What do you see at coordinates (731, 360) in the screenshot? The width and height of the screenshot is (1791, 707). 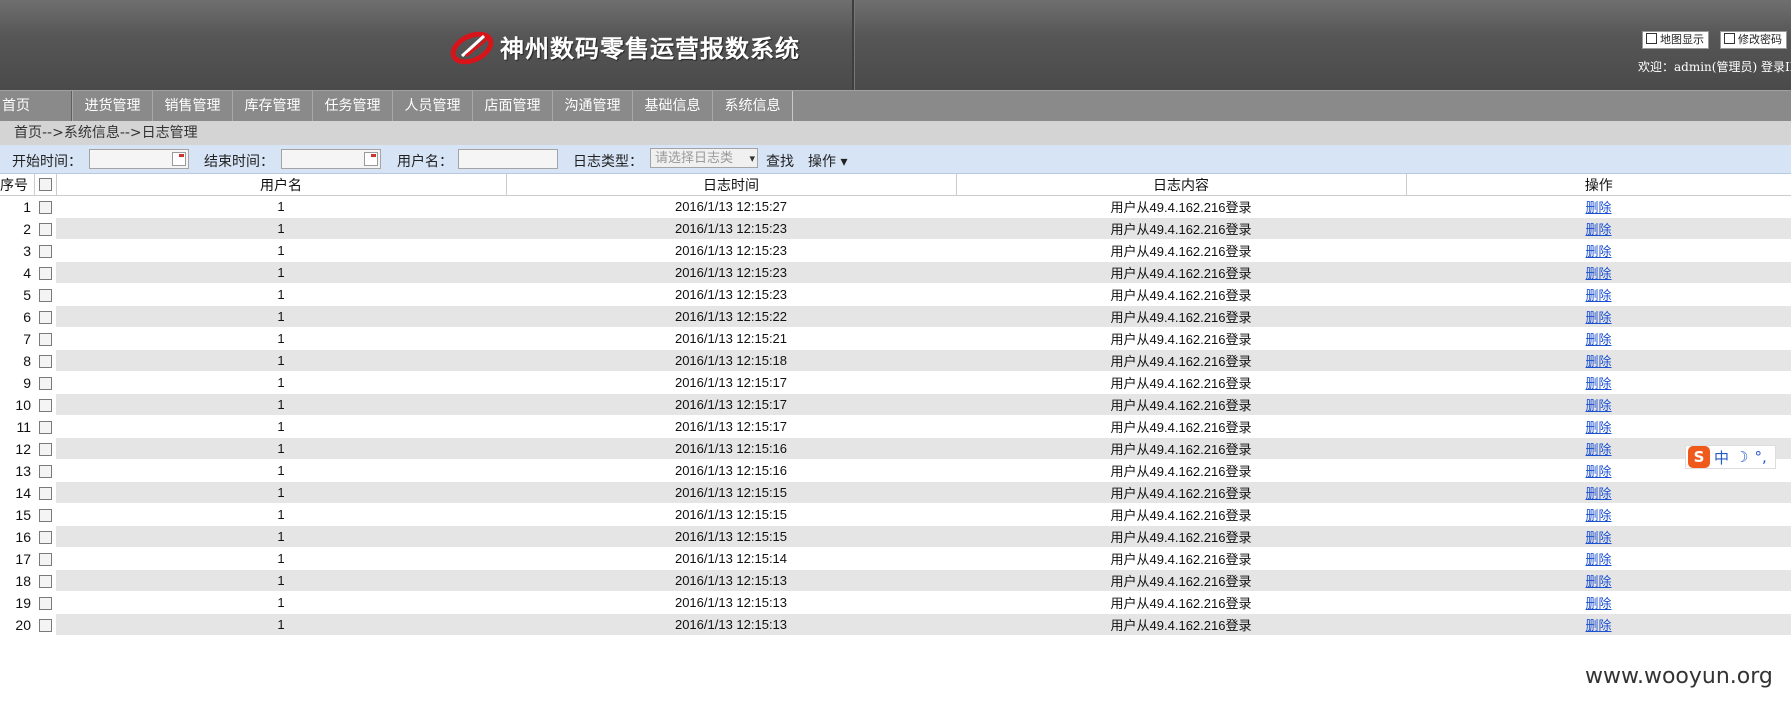 I see `row-log-time: 2016/1/13 12:15:18` at bounding box center [731, 360].